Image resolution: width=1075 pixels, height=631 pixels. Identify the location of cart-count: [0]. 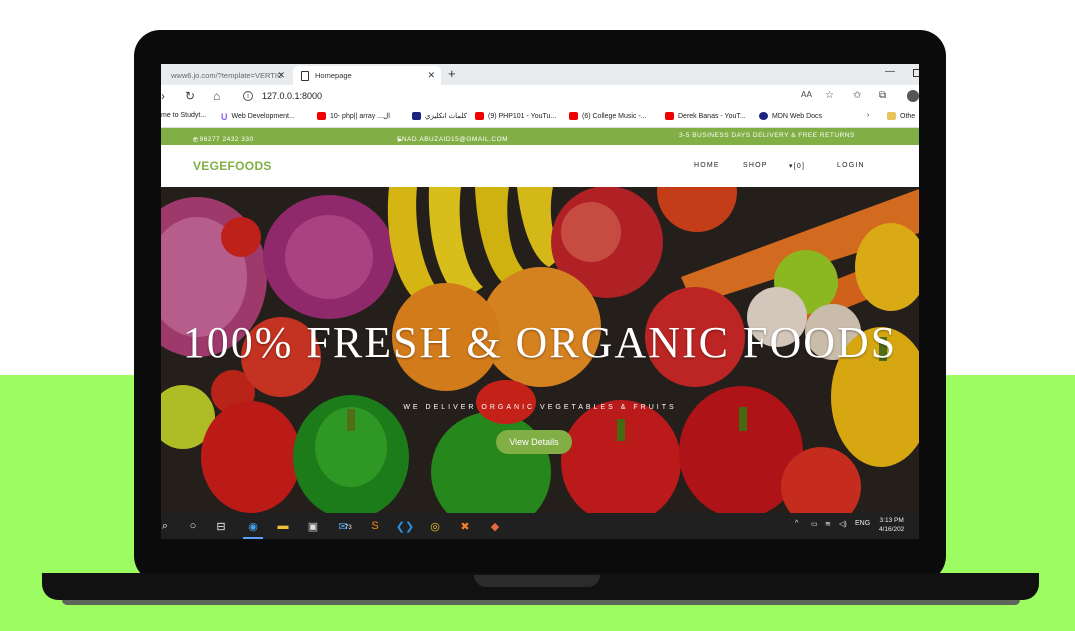
(799, 166).